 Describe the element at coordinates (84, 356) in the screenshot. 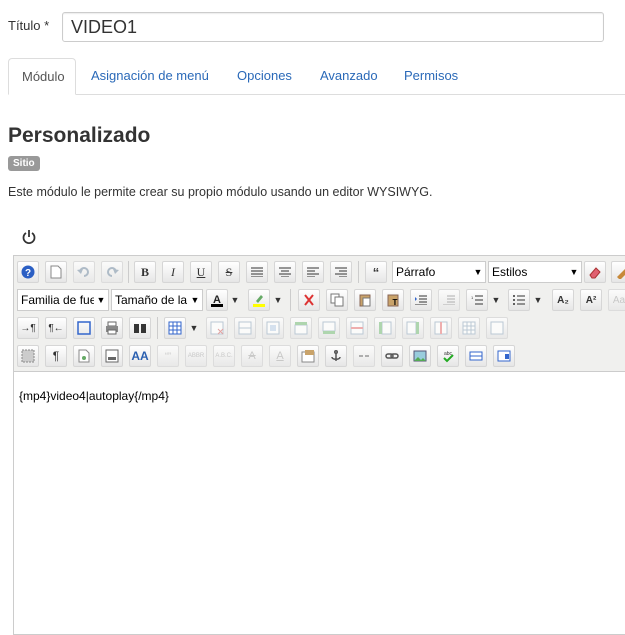

I see `insert-file-icon` at that location.